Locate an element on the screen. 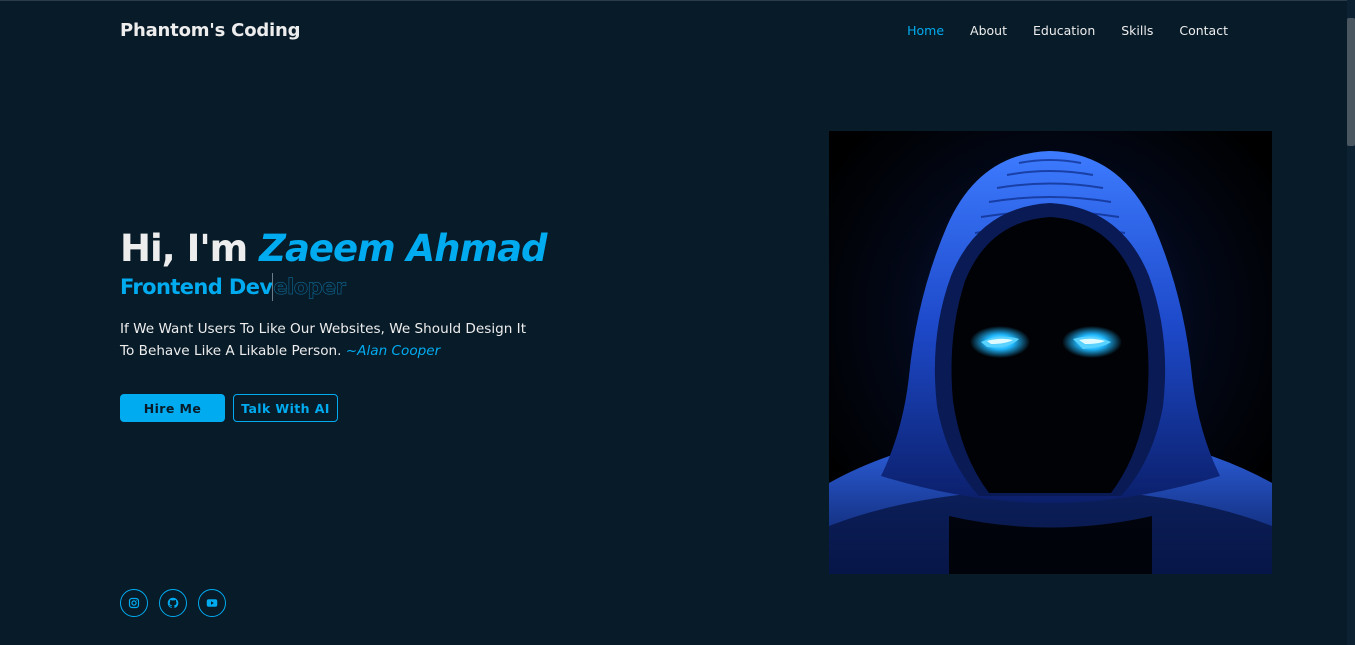 Image resolution: width=1355 pixels, height=645 pixels. role-typed-text: Frontend Dev is located at coordinates (196, 287).